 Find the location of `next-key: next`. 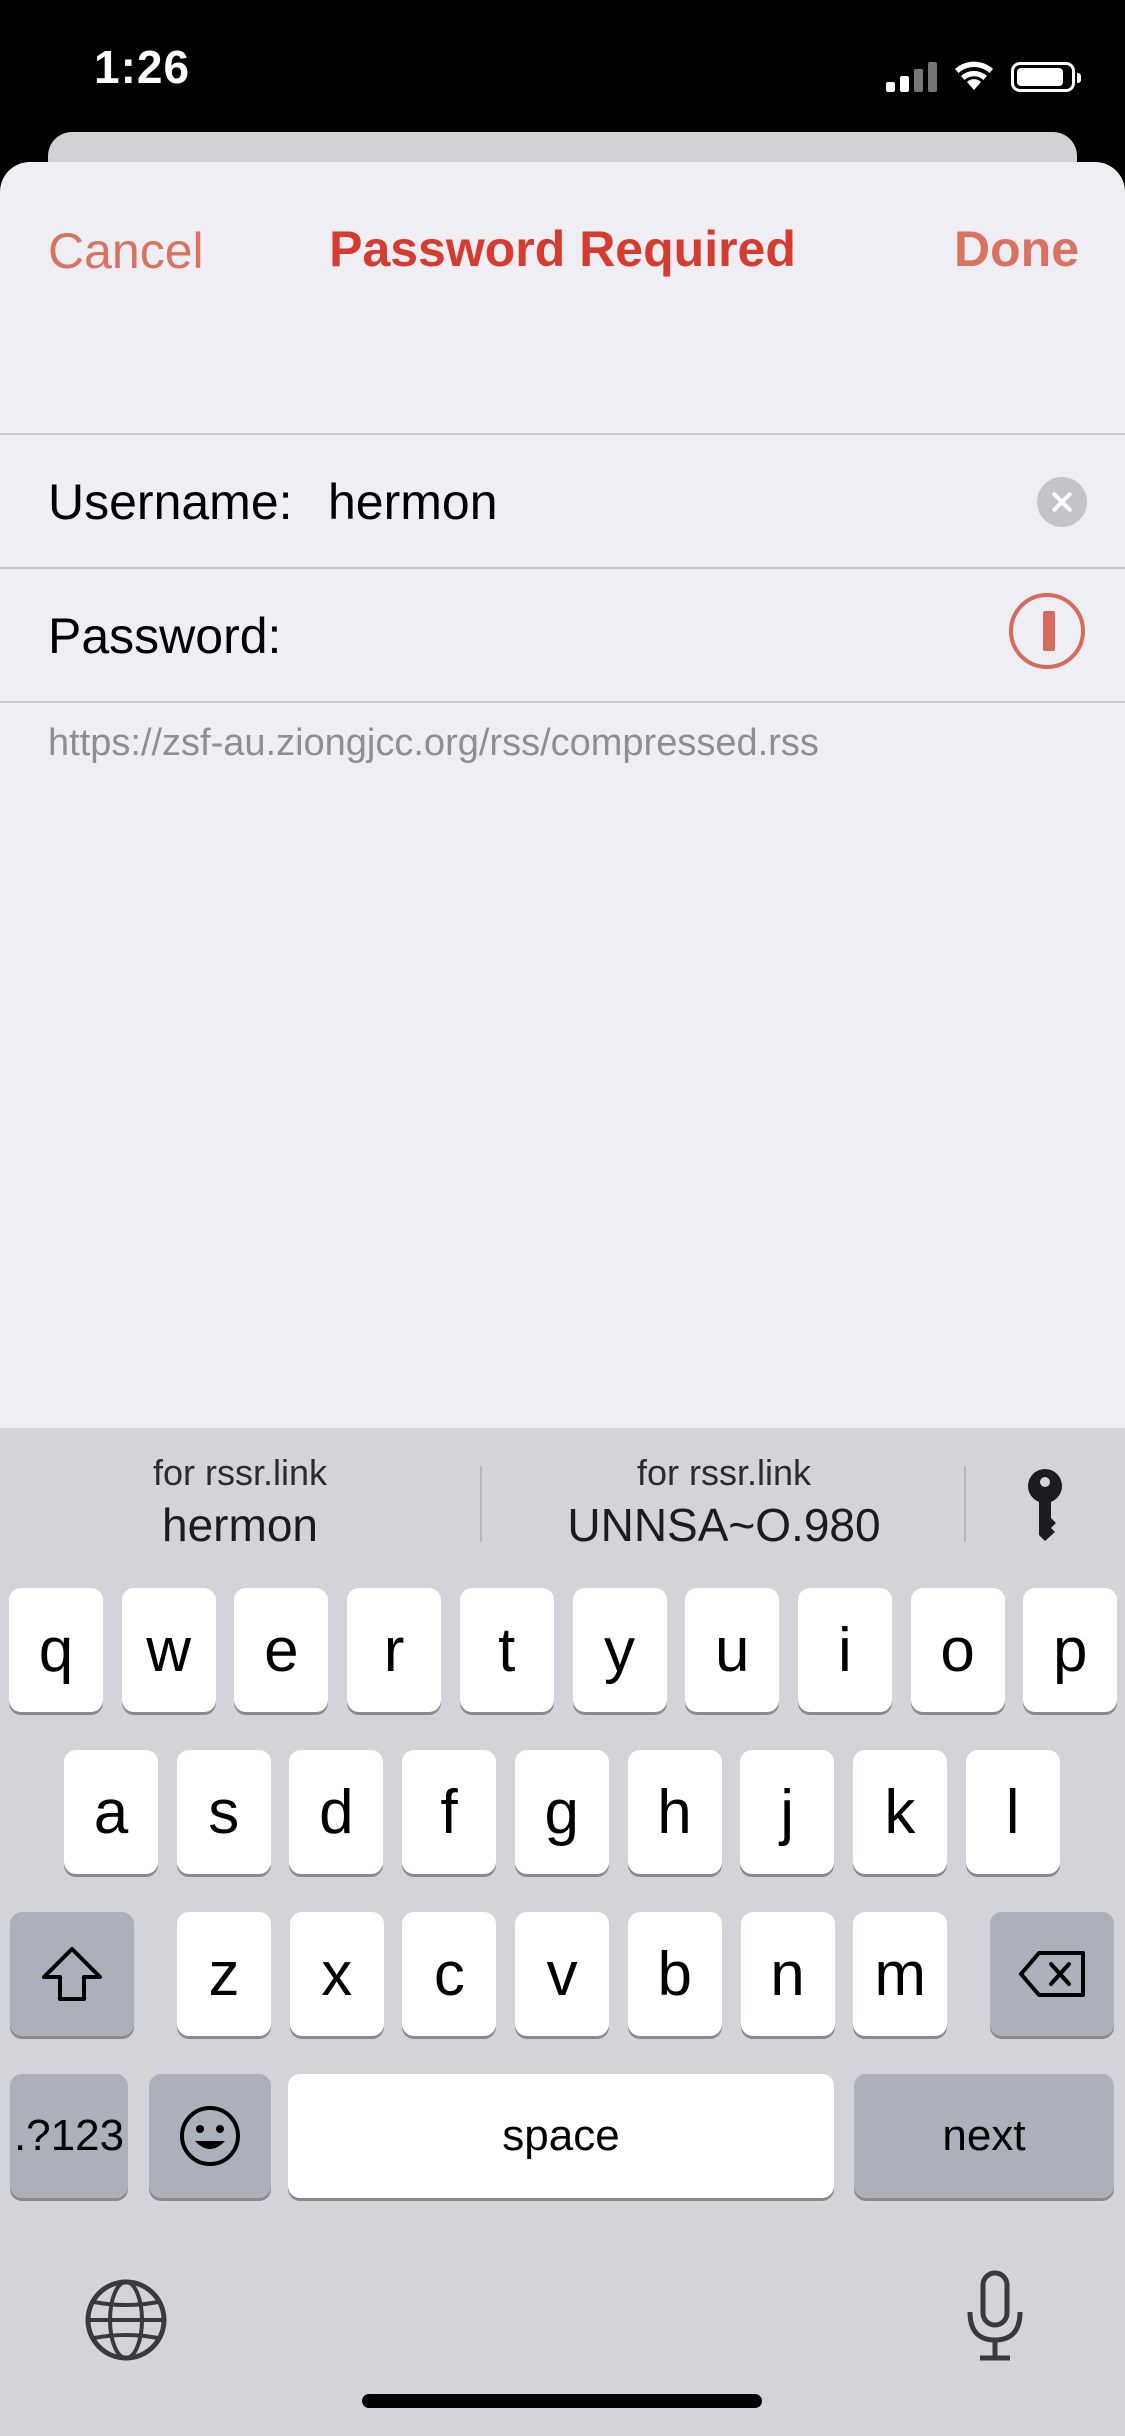

next-key: next is located at coordinates (984, 2136).